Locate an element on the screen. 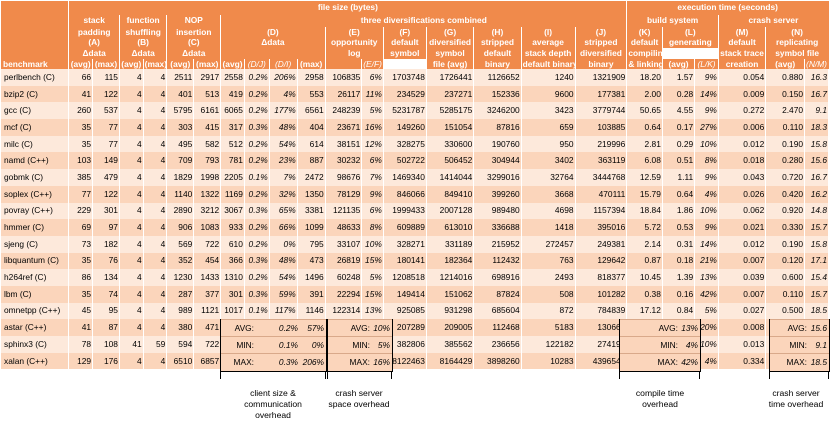 The height and width of the screenshot is (423, 830). table-cell: 0.2% is located at coordinates (257, 111).